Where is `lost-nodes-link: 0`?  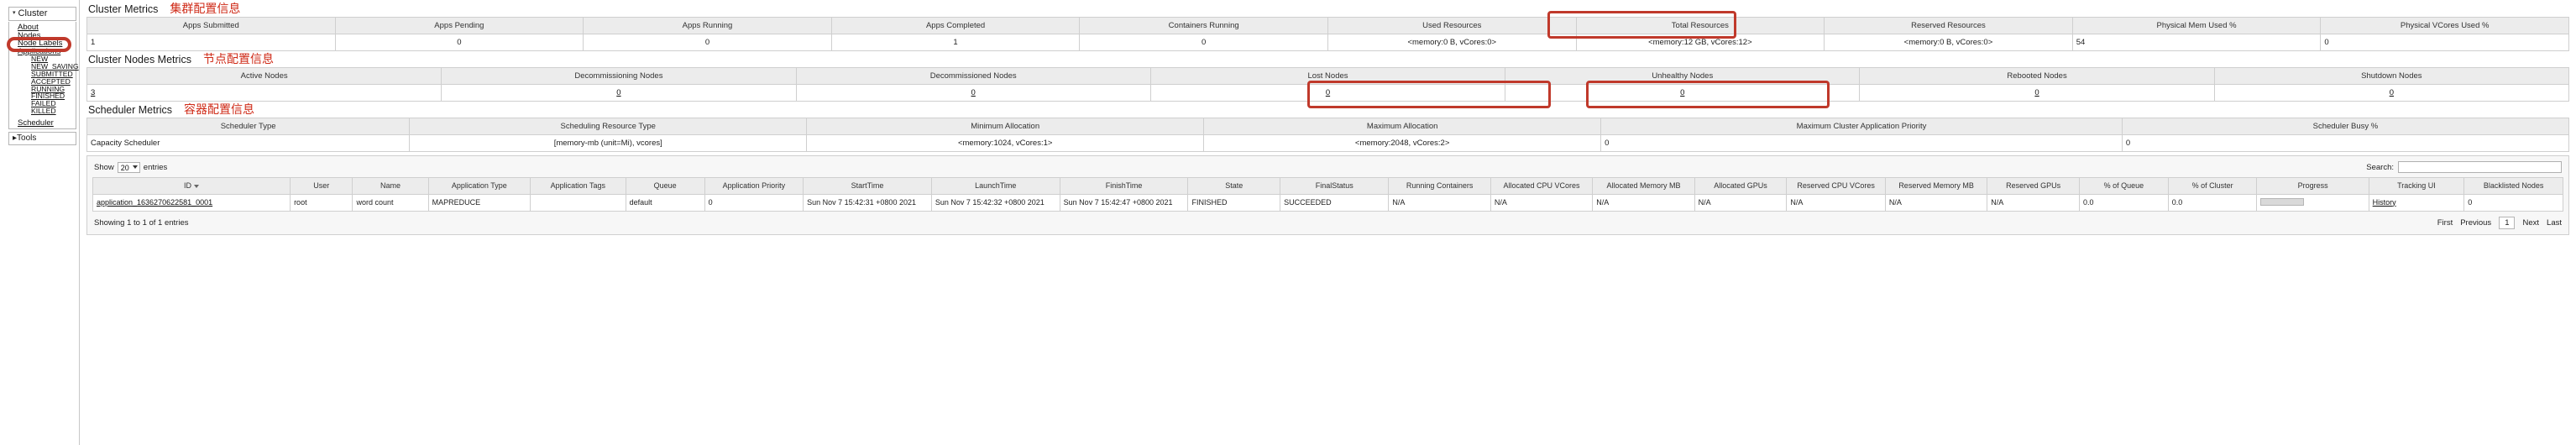
lost-nodes-link: 0 is located at coordinates (1328, 93).